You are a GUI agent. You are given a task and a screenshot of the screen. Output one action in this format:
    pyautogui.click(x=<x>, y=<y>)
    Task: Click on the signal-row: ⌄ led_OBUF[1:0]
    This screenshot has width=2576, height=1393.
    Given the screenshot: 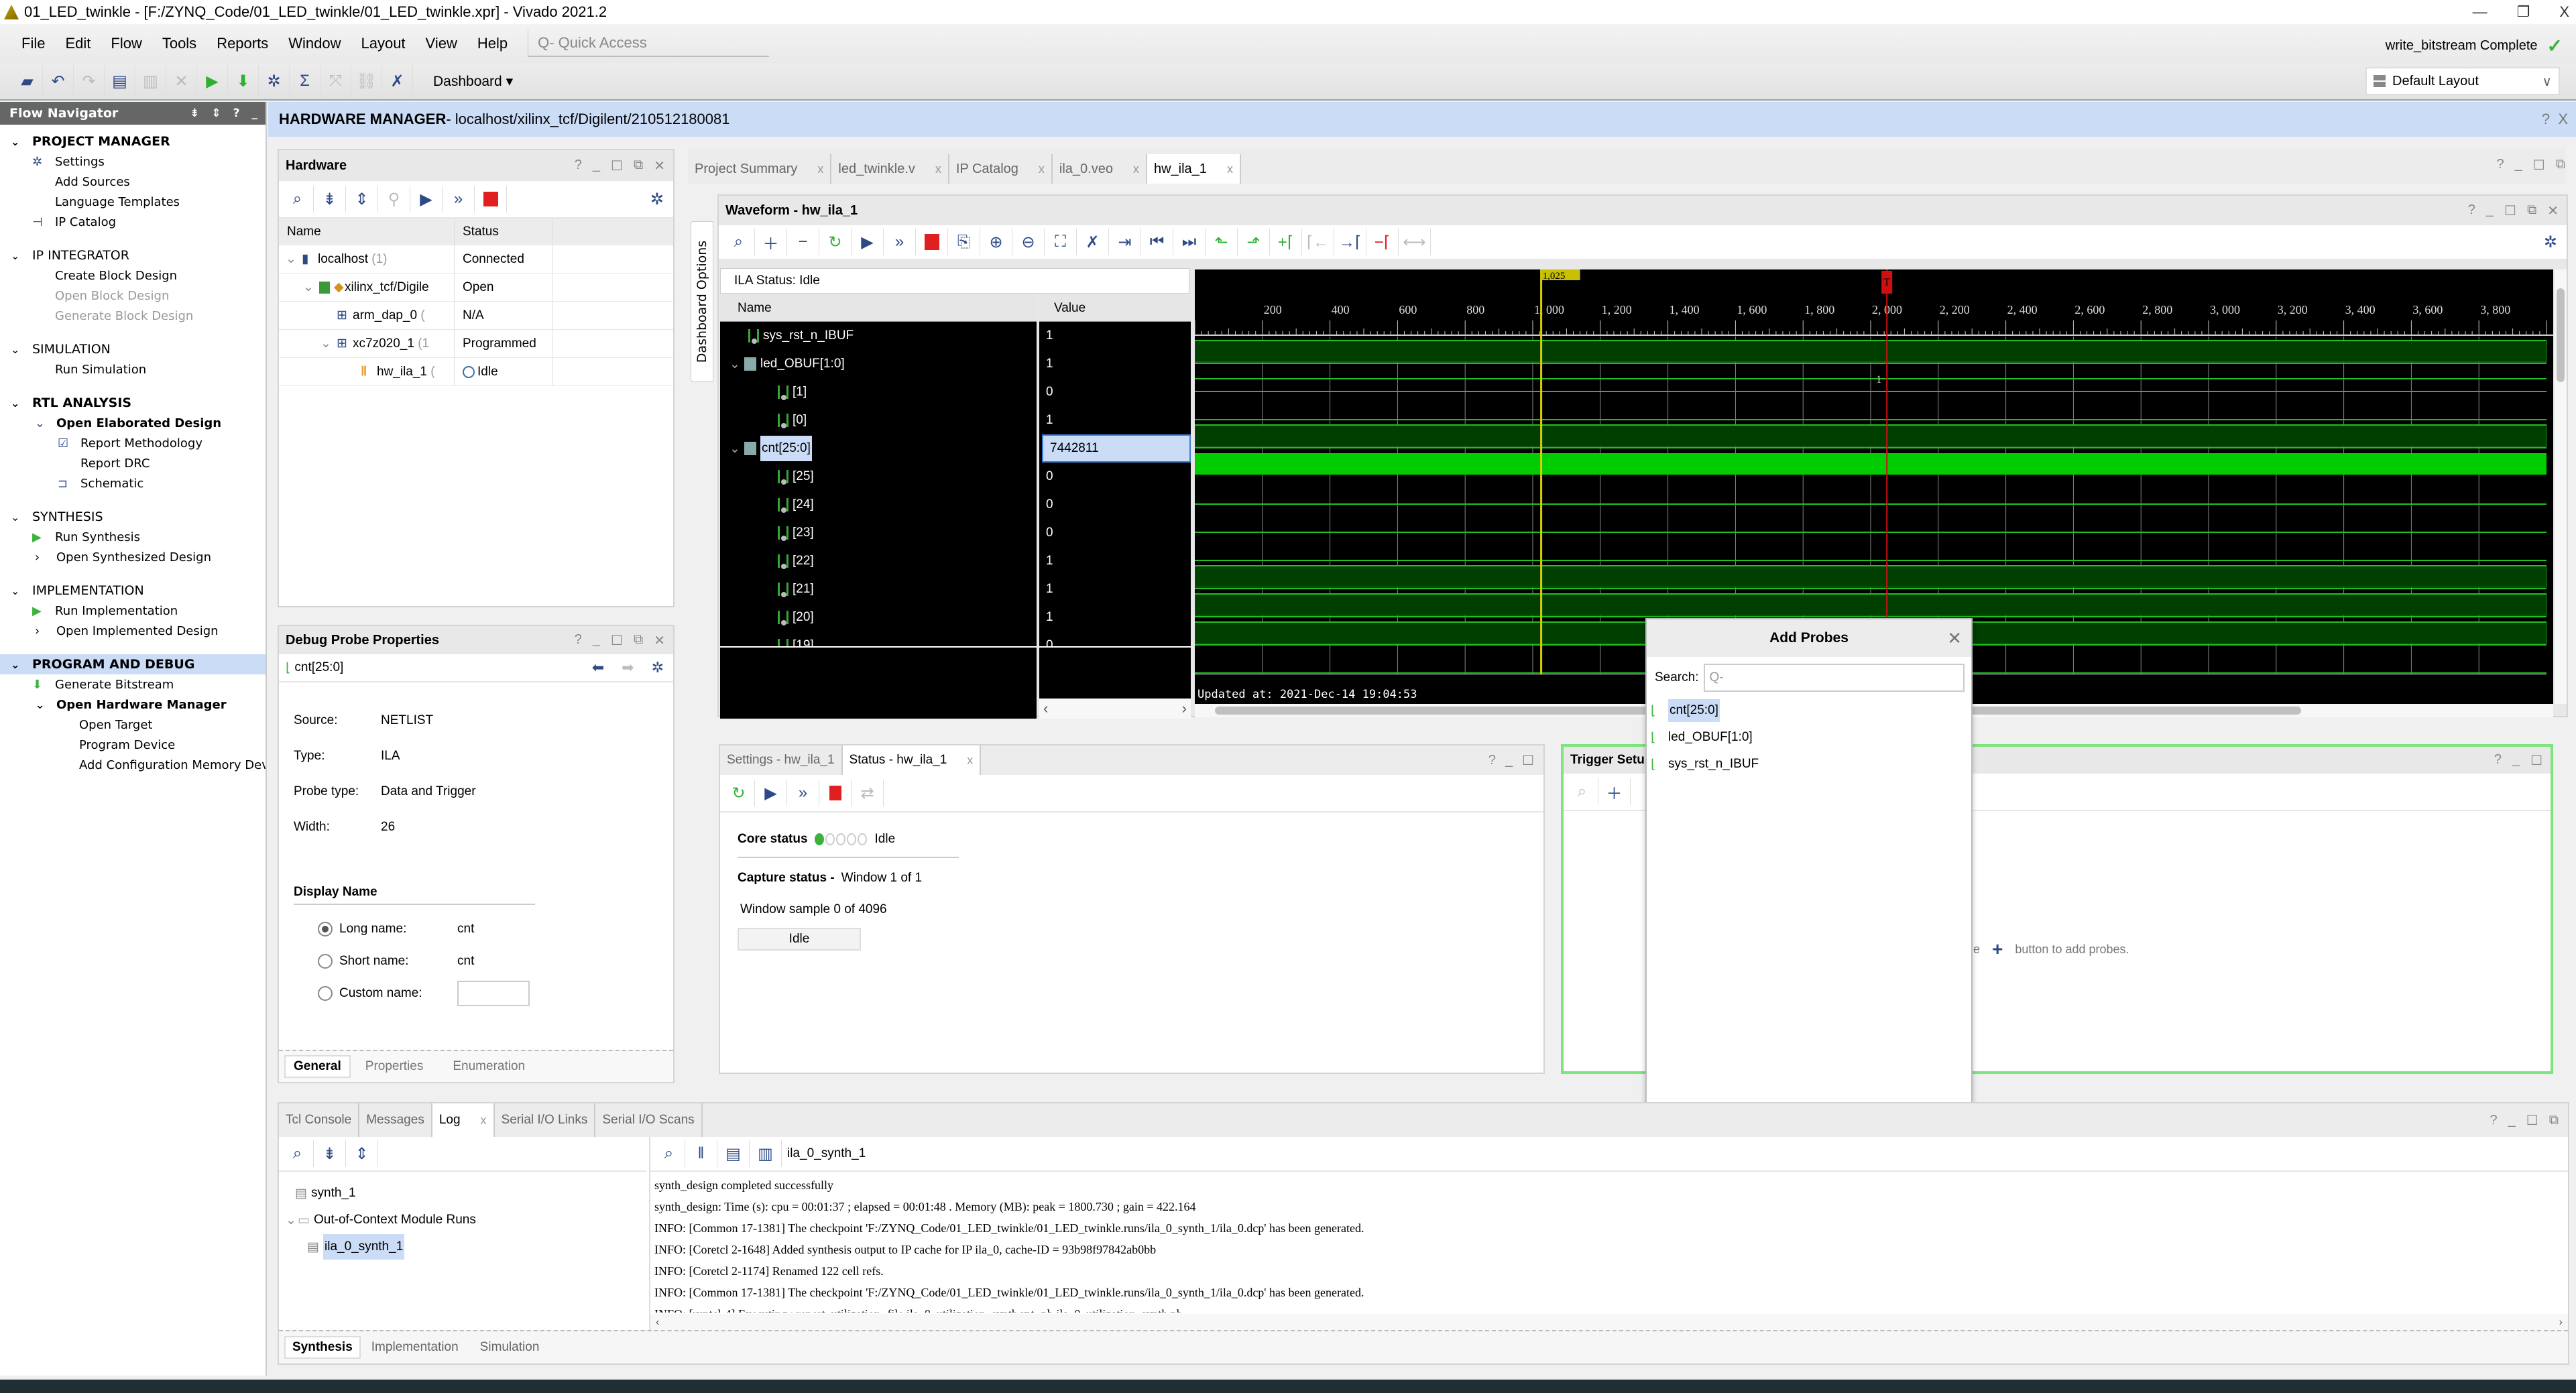 What is the action you would take?
    pyautogui.click(x=878, y=364)
    